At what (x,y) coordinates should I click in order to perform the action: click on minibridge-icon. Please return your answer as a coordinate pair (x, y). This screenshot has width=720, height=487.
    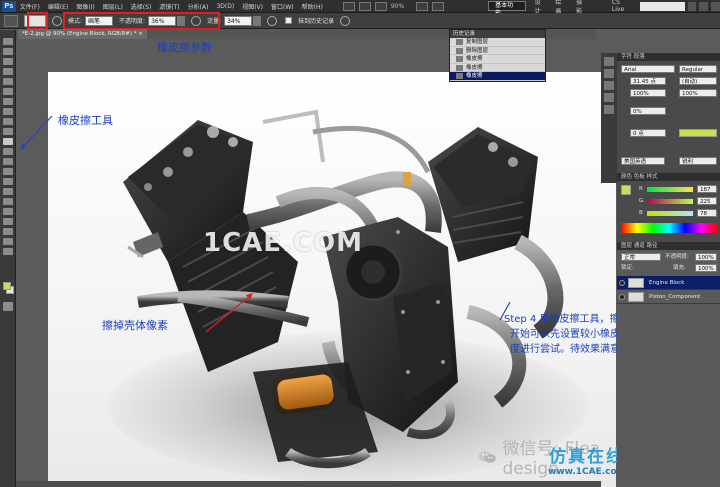
    Looking at the image, I should click on (364, 6).